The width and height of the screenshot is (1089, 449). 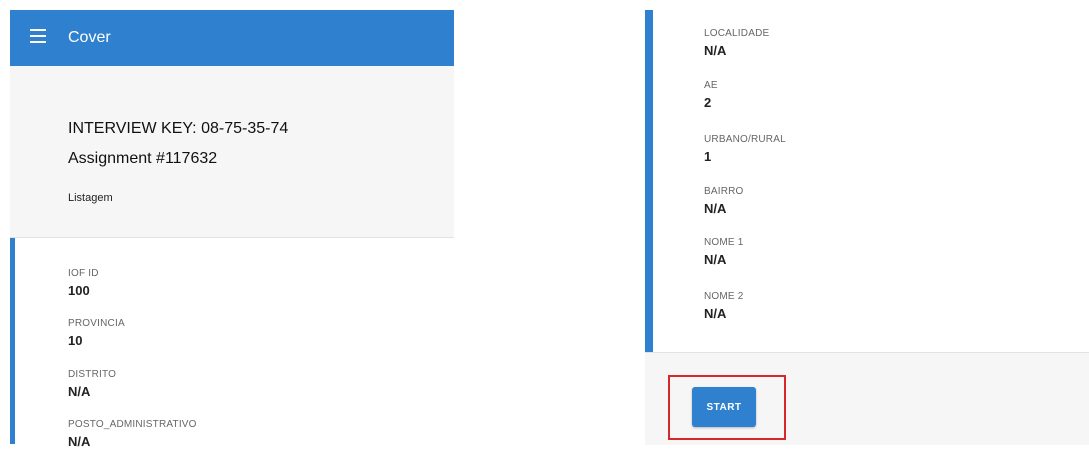 What do you see at coordinates (75, 340) in the screenshot?
I see `field-value: 10` at bounding box center [75, 340].